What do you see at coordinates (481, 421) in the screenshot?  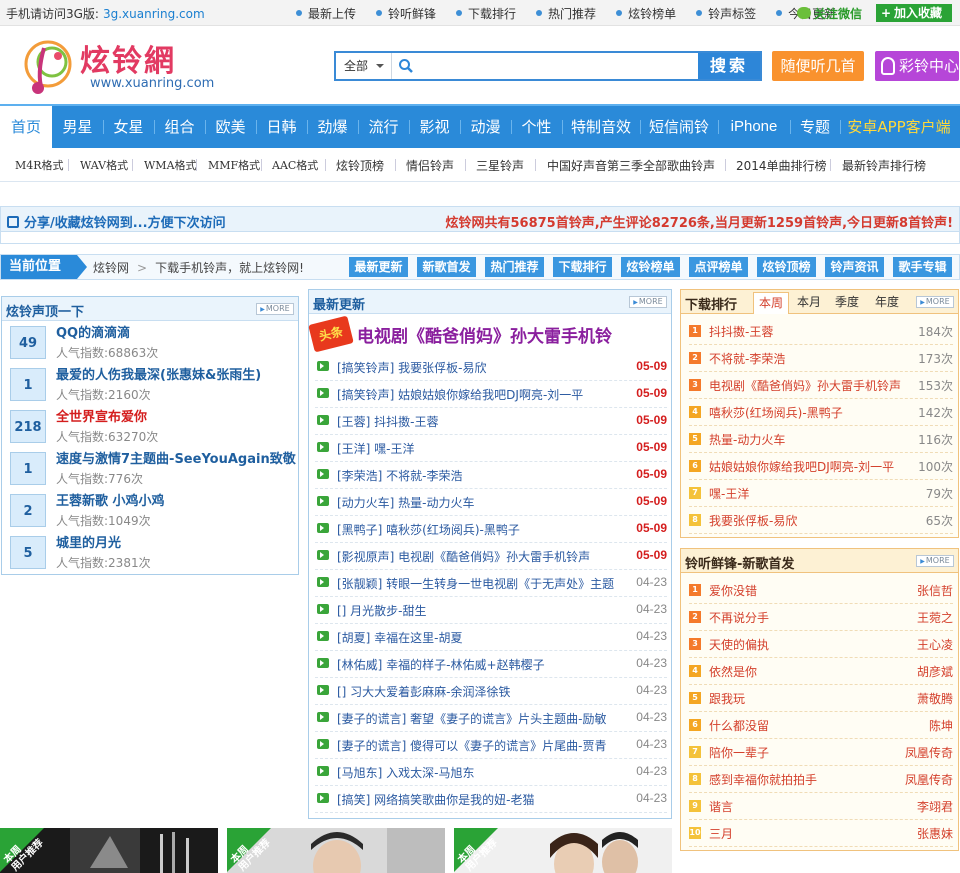 I see `ring-title-link: [王蓉] 抖抖擞-王蓉` at bounding box center [481, 421].